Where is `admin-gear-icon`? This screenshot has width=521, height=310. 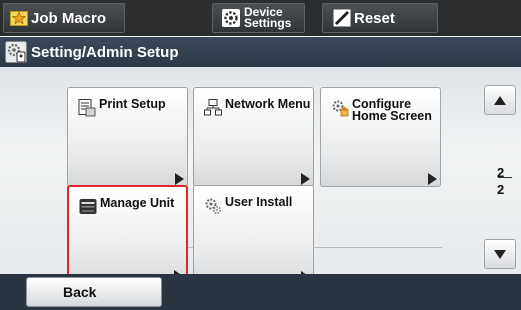
admin-gear-icon is located at coordinates (16, 52).